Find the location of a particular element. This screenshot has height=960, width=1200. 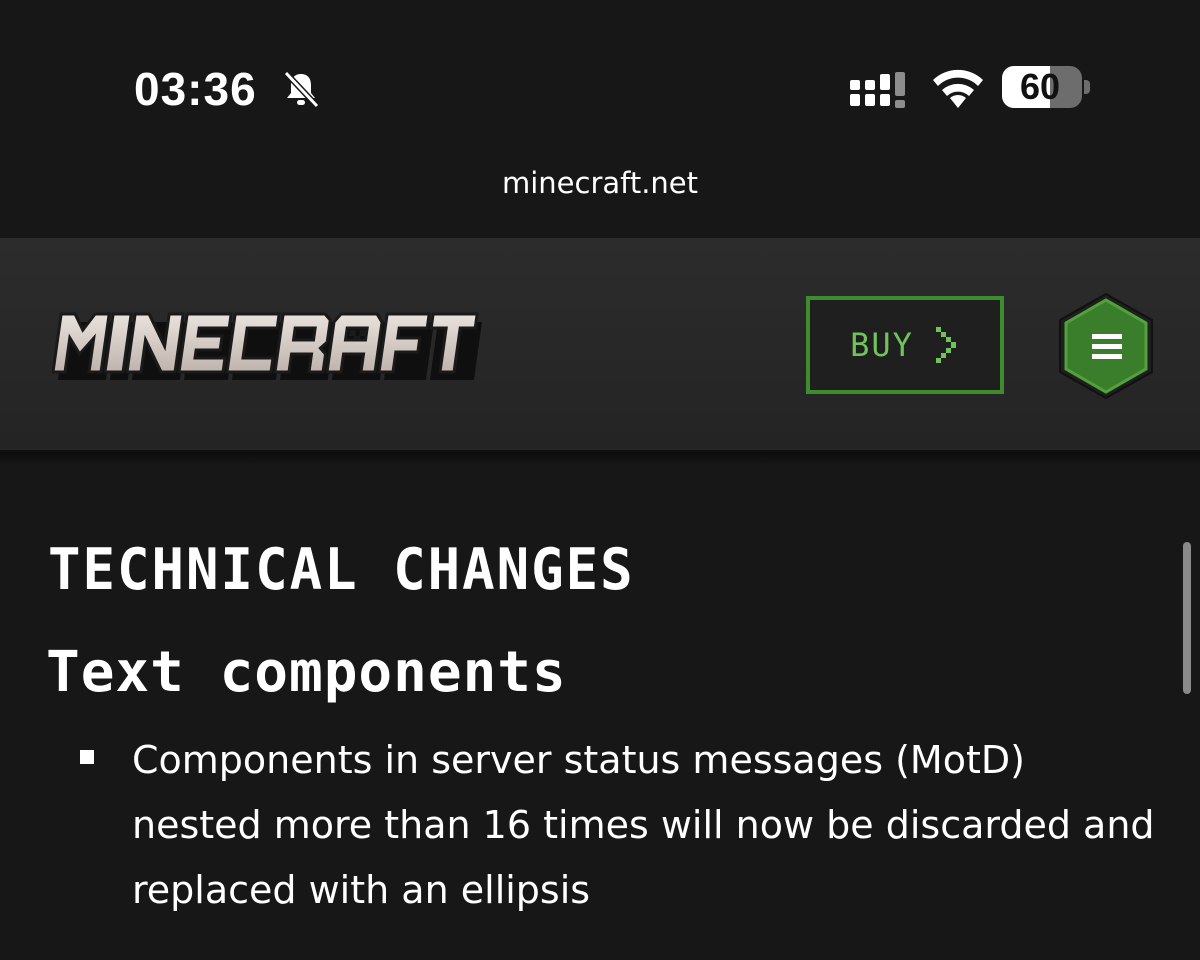

url-bar: minecraft.net is located at coordinates (600, 183).